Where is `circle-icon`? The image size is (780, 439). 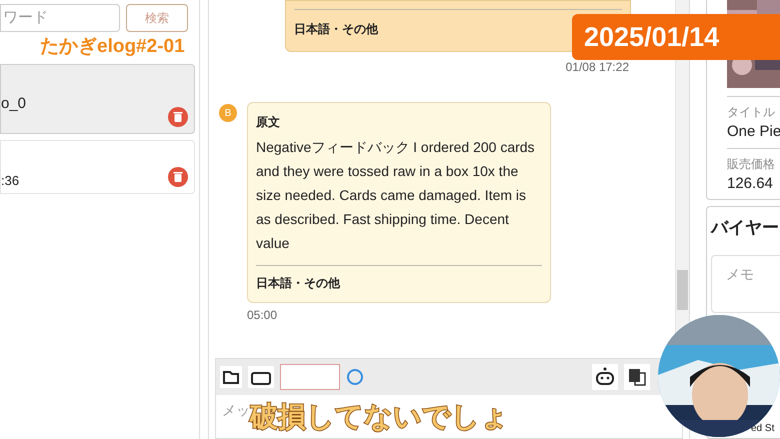 circle-icon is located at coordinates (355, 377).